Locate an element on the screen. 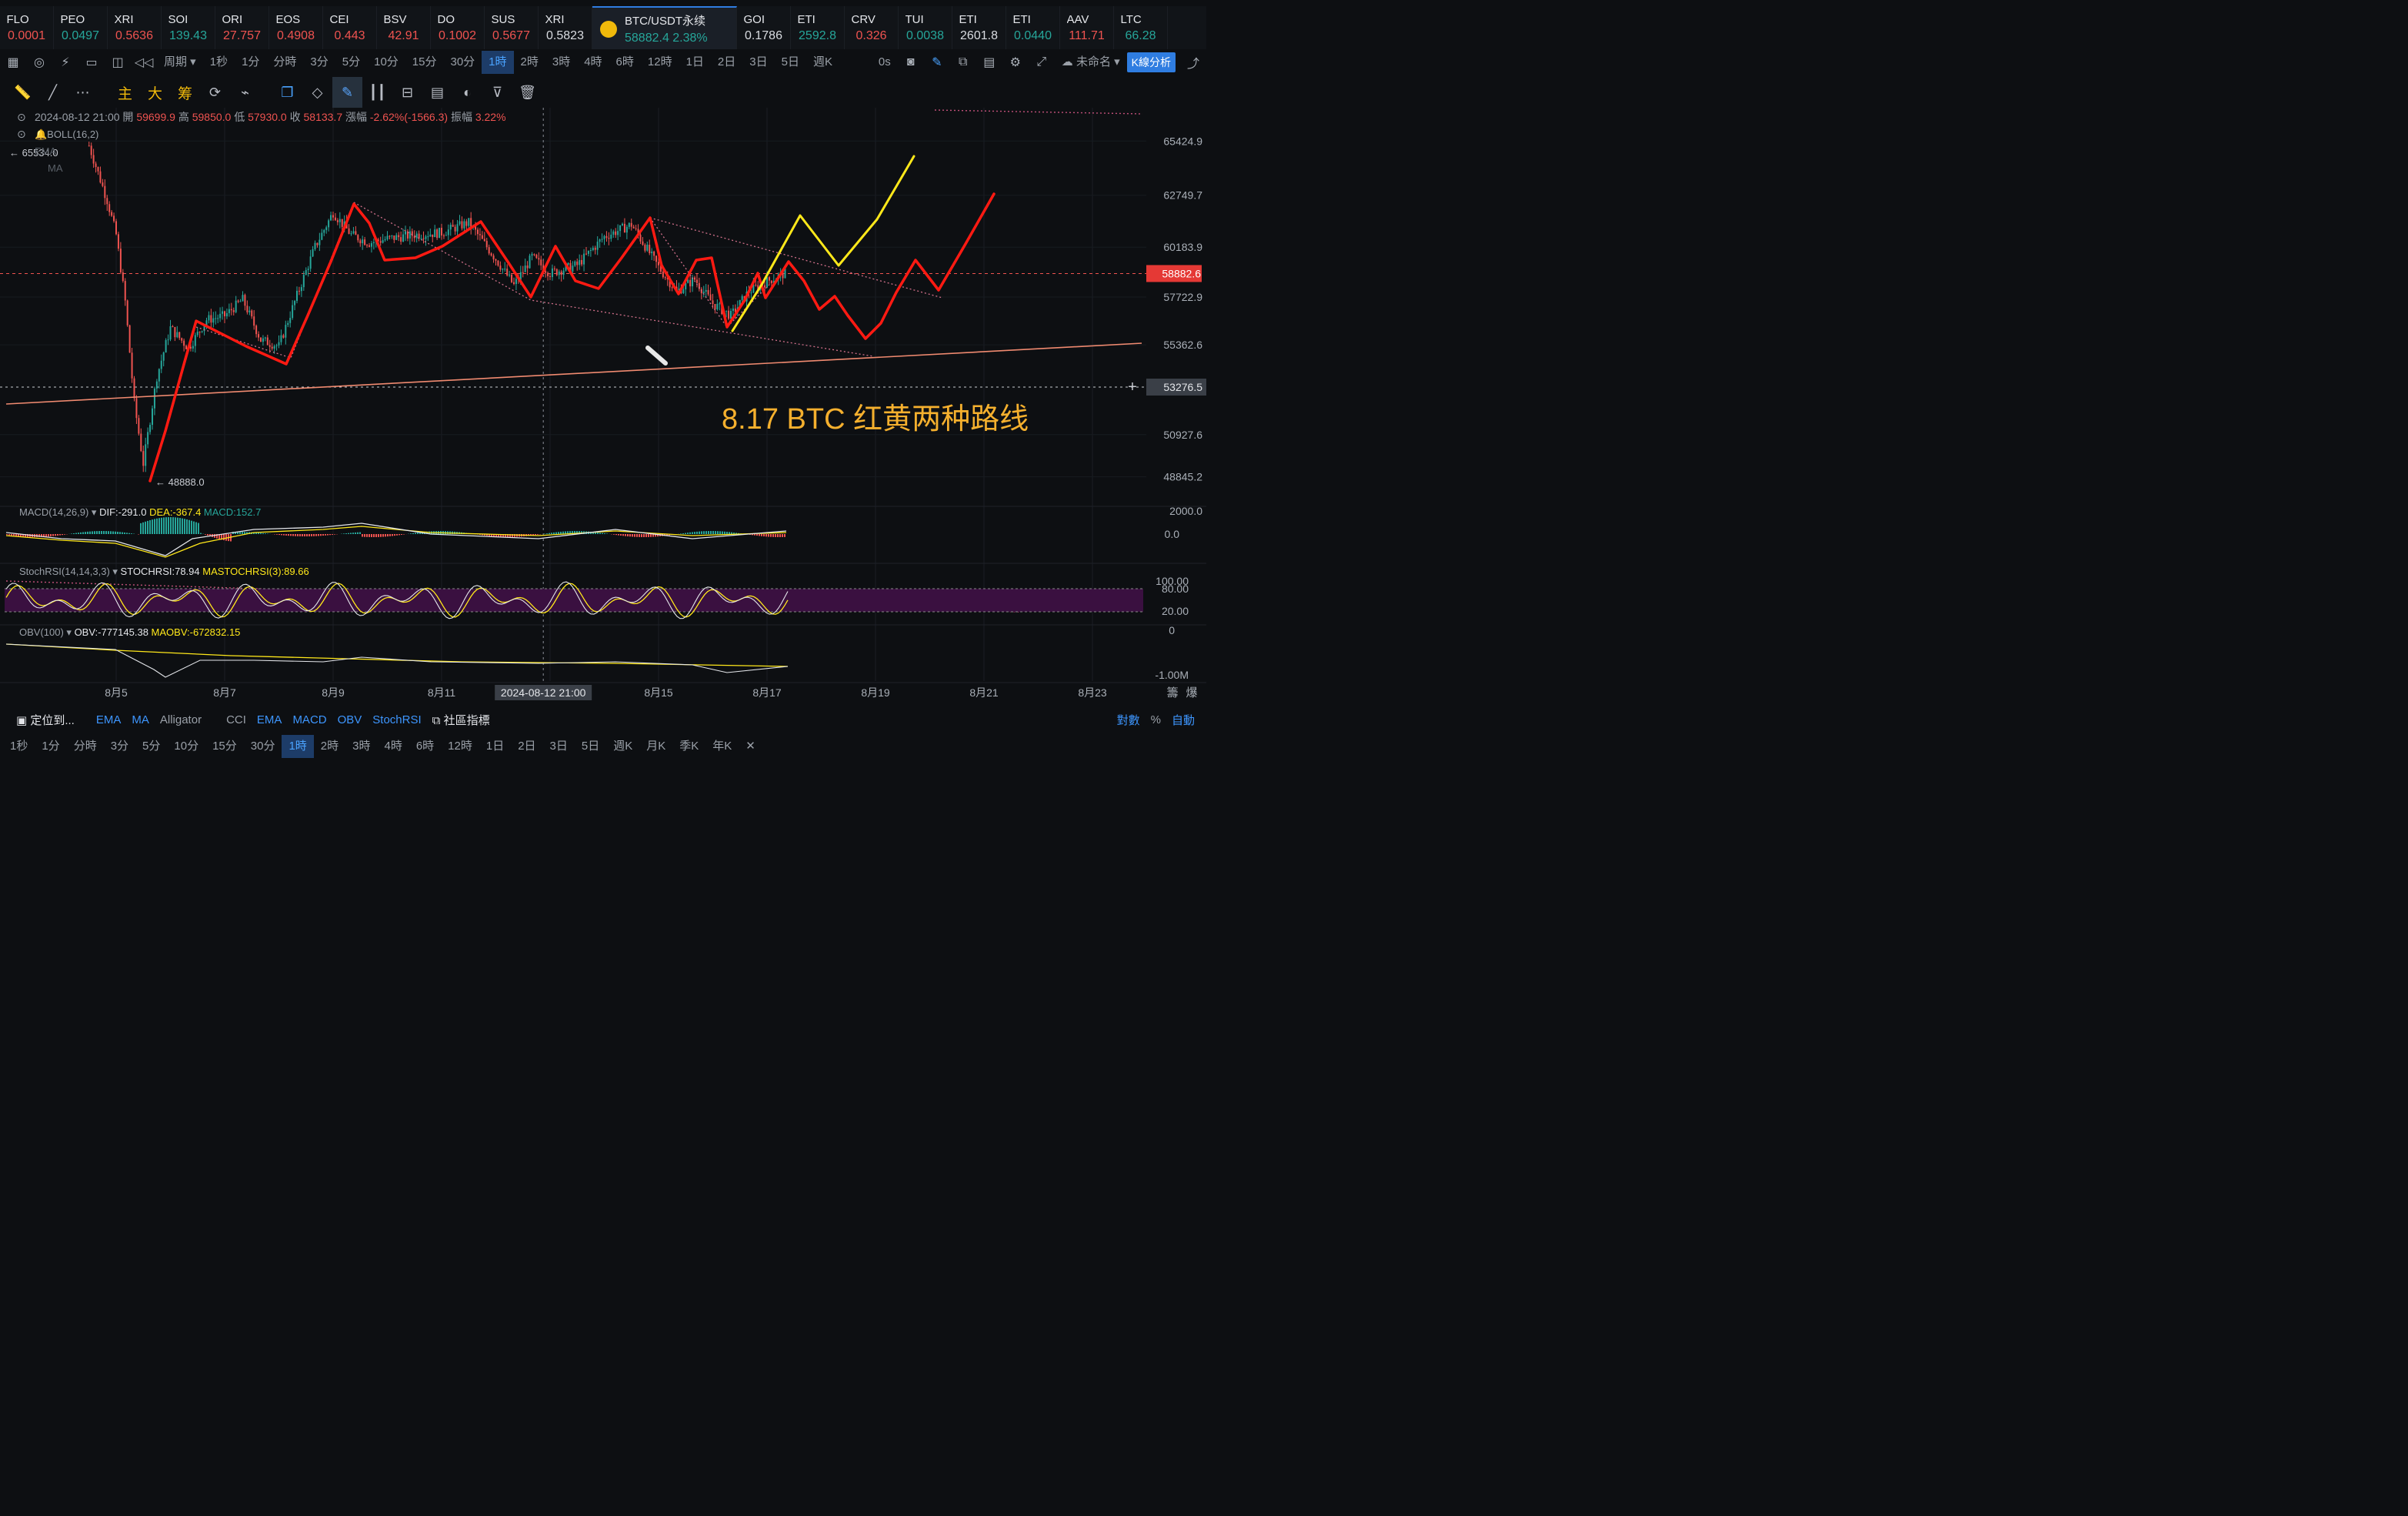 This screenshot has height=1516, width=2408. community-indicators: ⧉ 社區指標 is located at coordinates (461, 720).